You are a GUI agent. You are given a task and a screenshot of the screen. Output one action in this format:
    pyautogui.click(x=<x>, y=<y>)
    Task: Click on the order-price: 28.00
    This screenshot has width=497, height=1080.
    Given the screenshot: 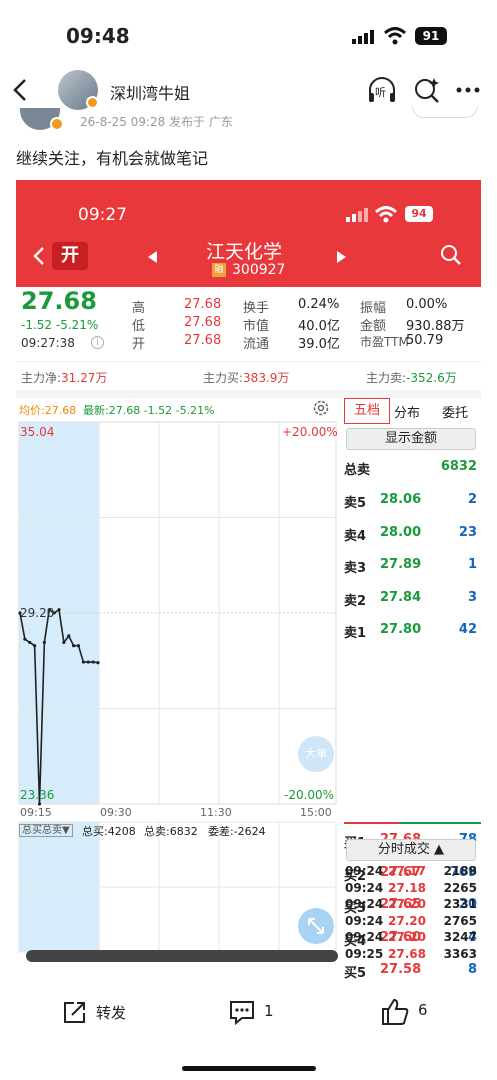 What is the action you would take?
    pyautogui.click(x=401, y=532)
    